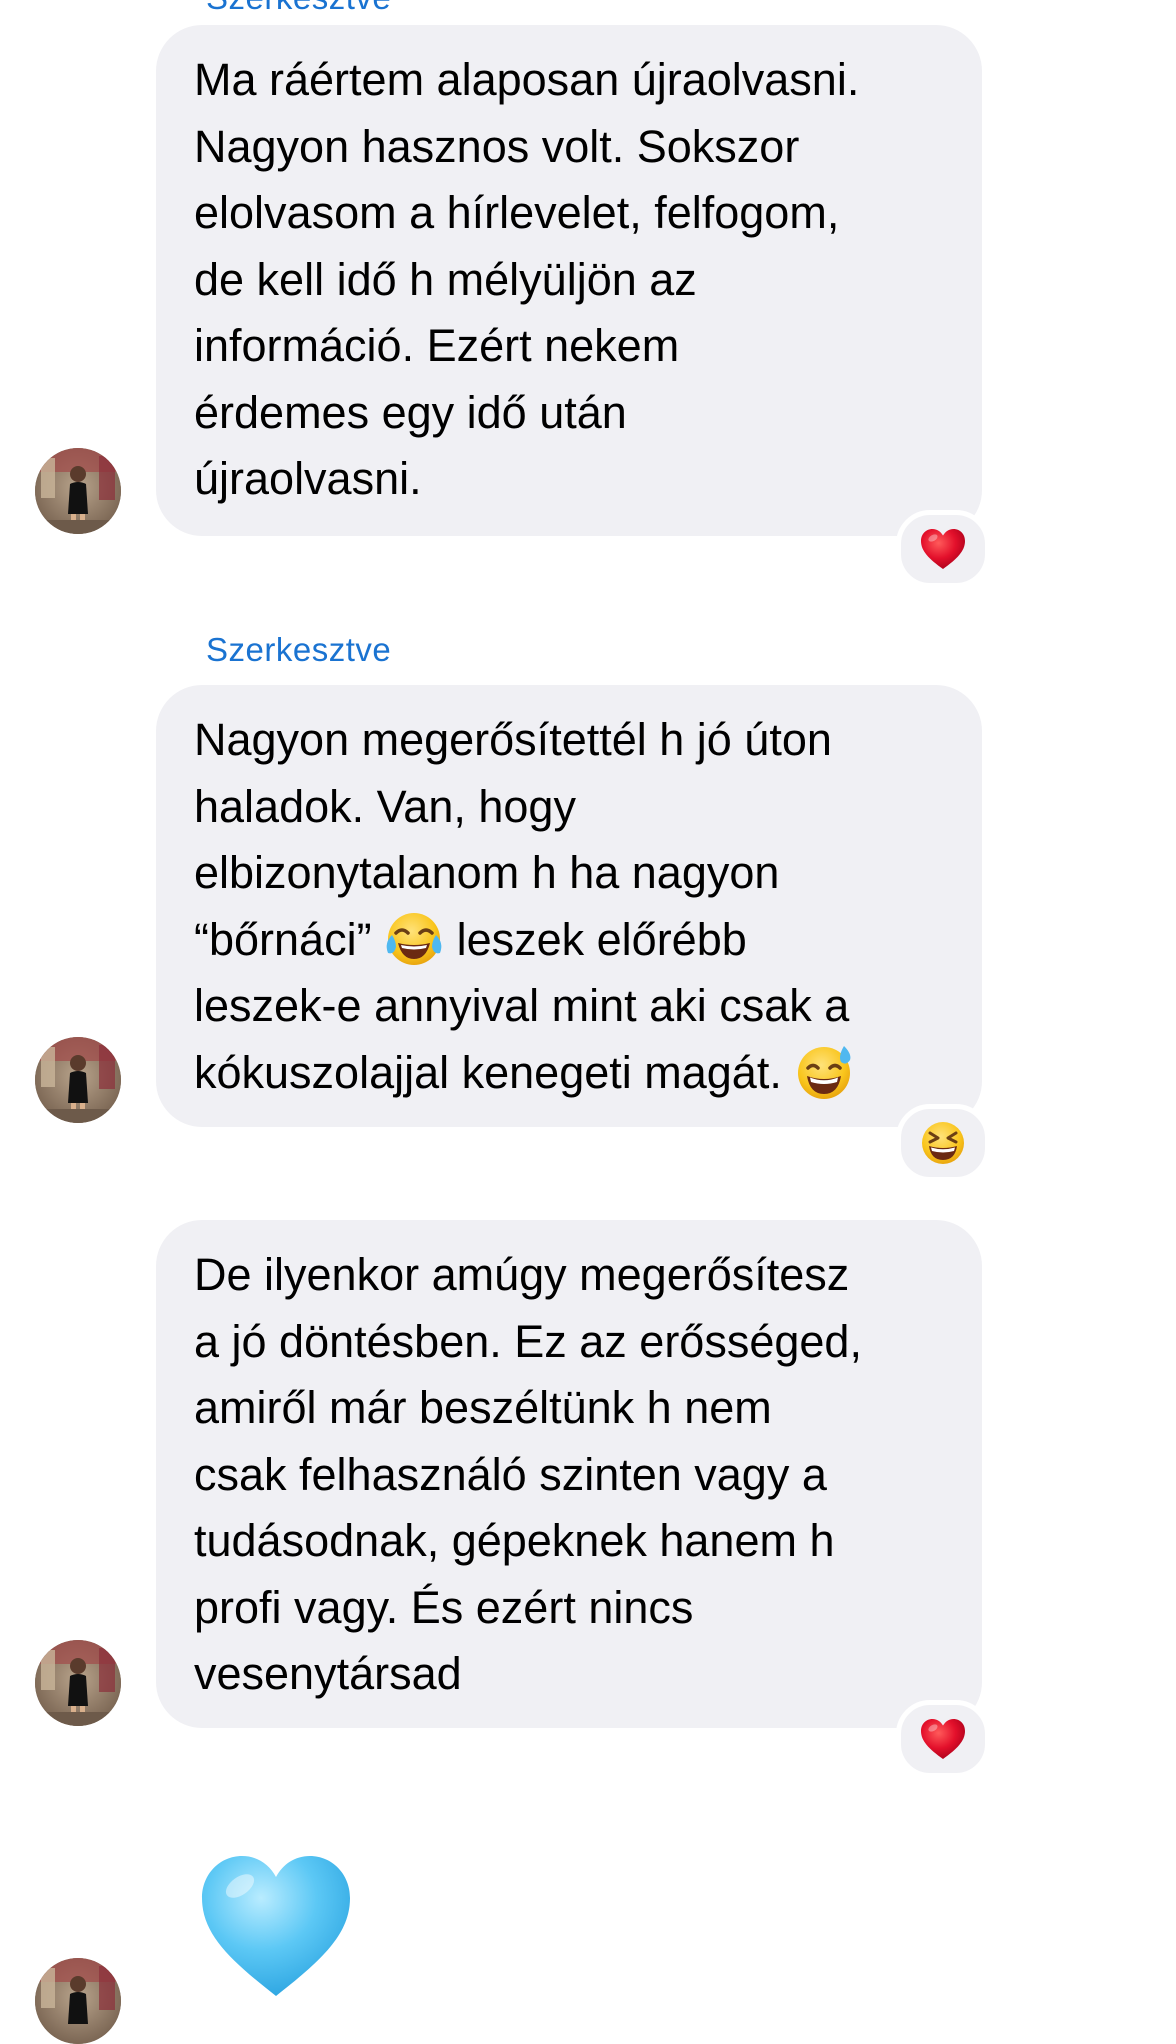  What do you see at coordinates (308, 478) in the screenshot?
I see `message-line: újraolvasni.` at bounding box center [308, 478].